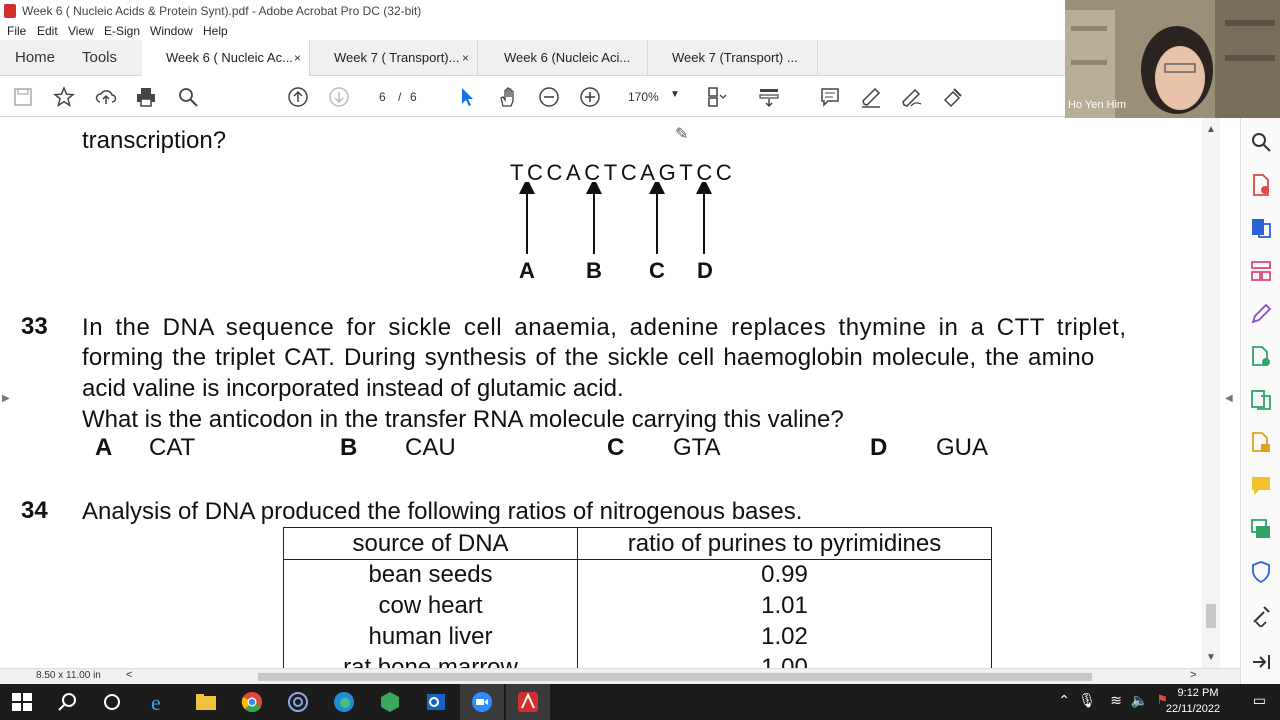  I want to click on status-bar: 8.50 x 11.00 in < >, so click(620, 676).